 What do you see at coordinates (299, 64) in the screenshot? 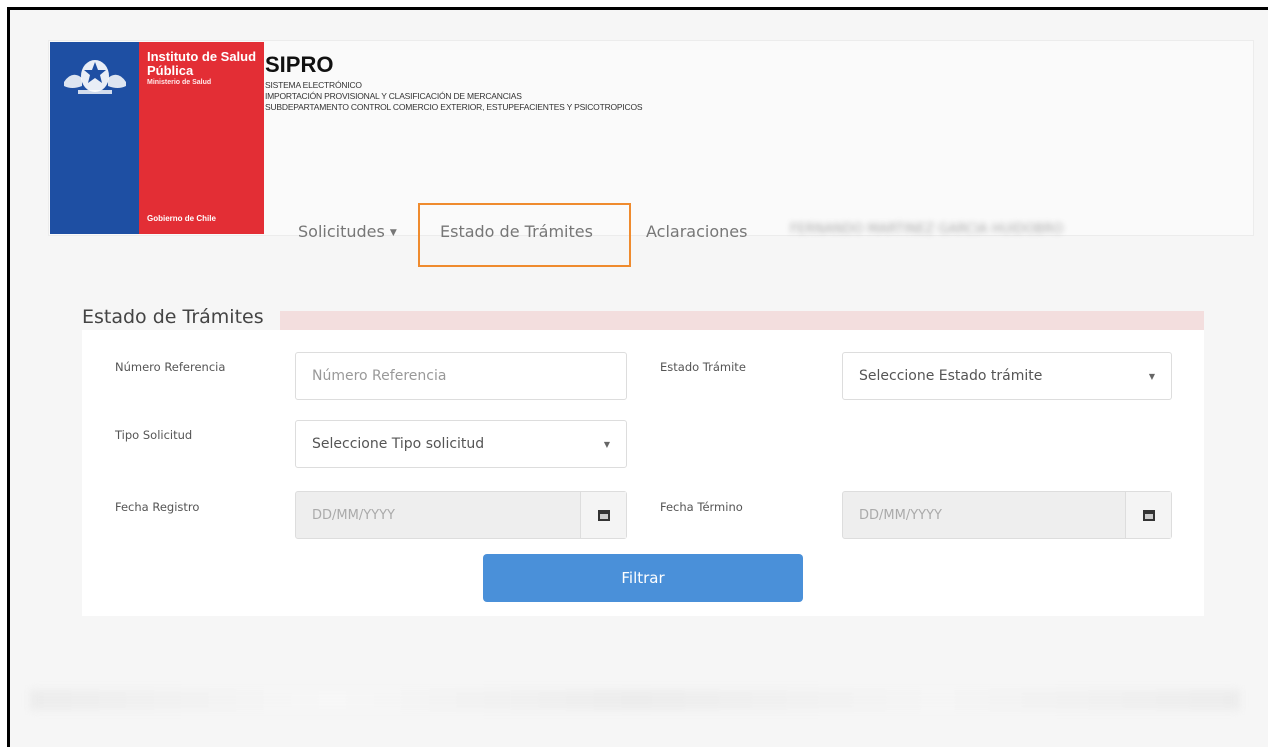
I see `system-title: SIPRO` at bounding box center [299, 64].